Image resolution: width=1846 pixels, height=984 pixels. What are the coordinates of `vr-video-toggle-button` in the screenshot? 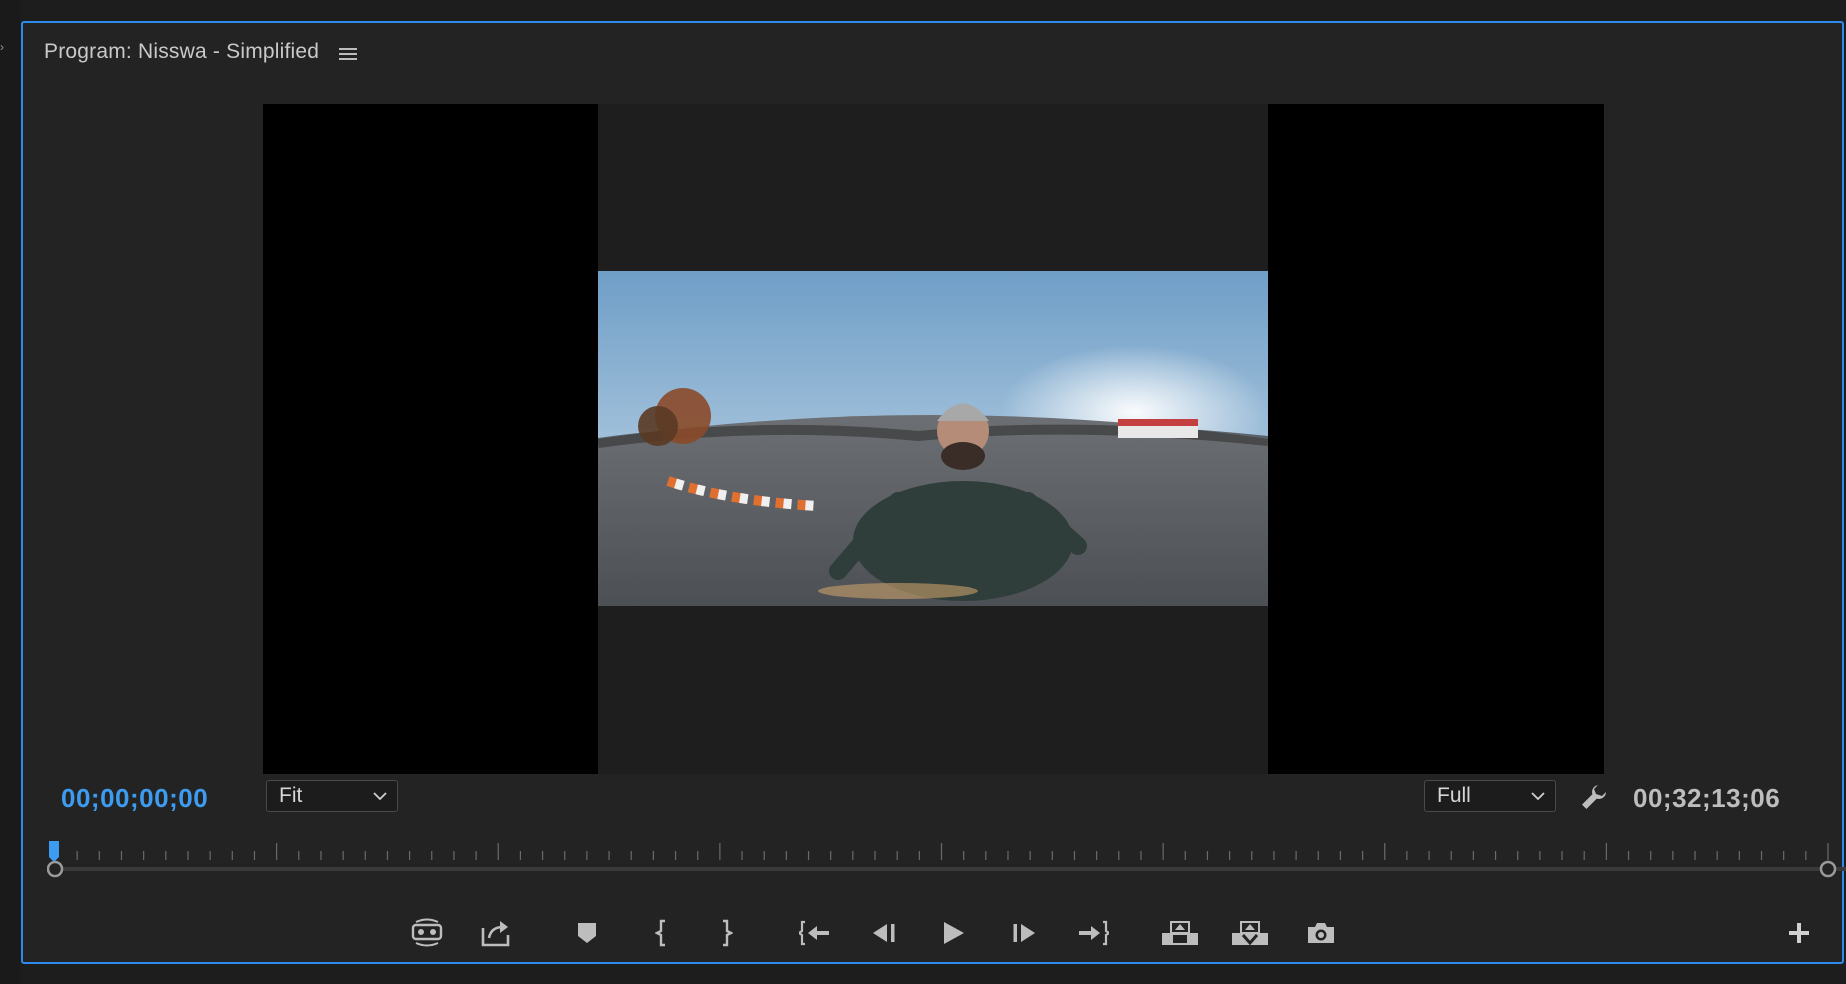 It's located at (427, 933).